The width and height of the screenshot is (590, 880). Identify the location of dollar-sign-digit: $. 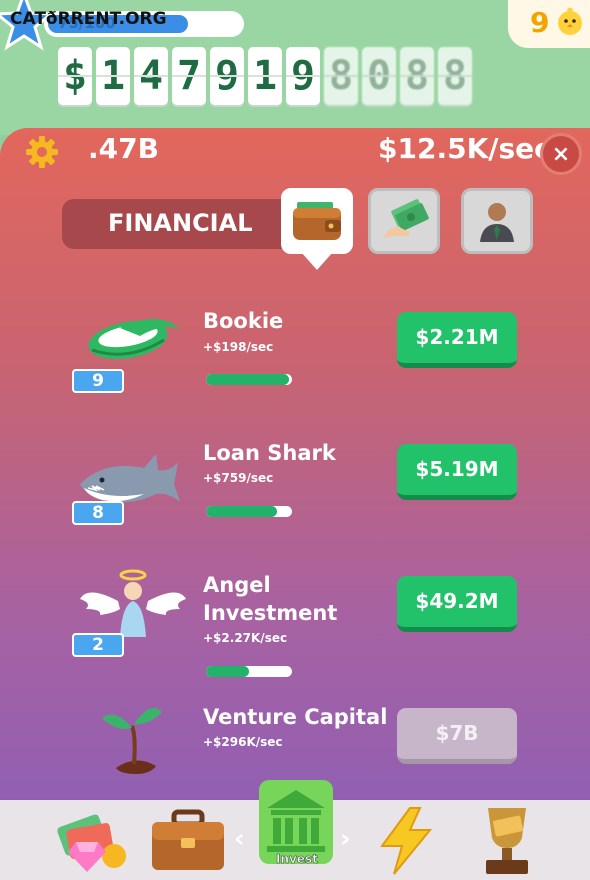
(75, 76).